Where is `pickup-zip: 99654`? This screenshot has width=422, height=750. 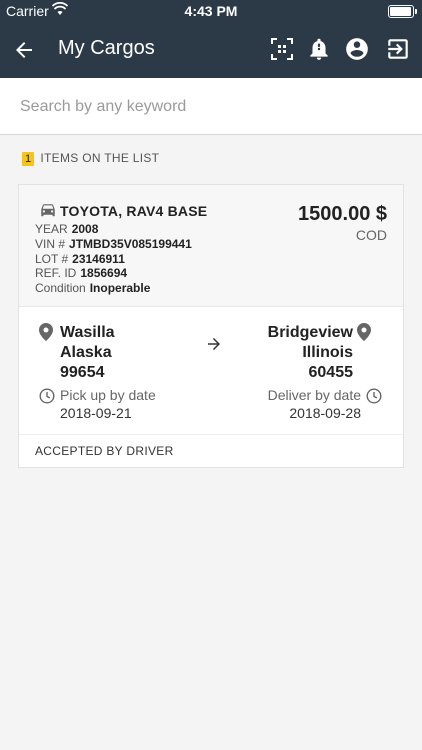
pickup-zip: 99654 is located at coordinates (82, 372).